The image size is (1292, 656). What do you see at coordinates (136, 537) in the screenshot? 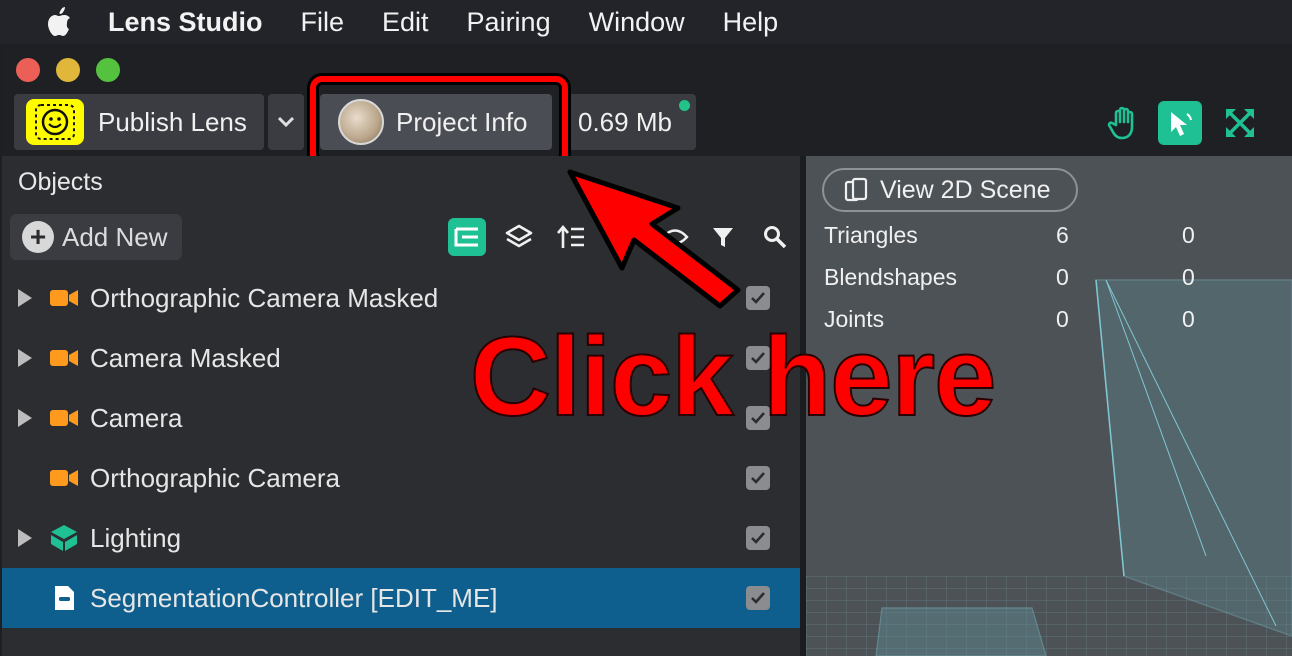
I see `object-label: Lighting` at bounding box center [136, 537].